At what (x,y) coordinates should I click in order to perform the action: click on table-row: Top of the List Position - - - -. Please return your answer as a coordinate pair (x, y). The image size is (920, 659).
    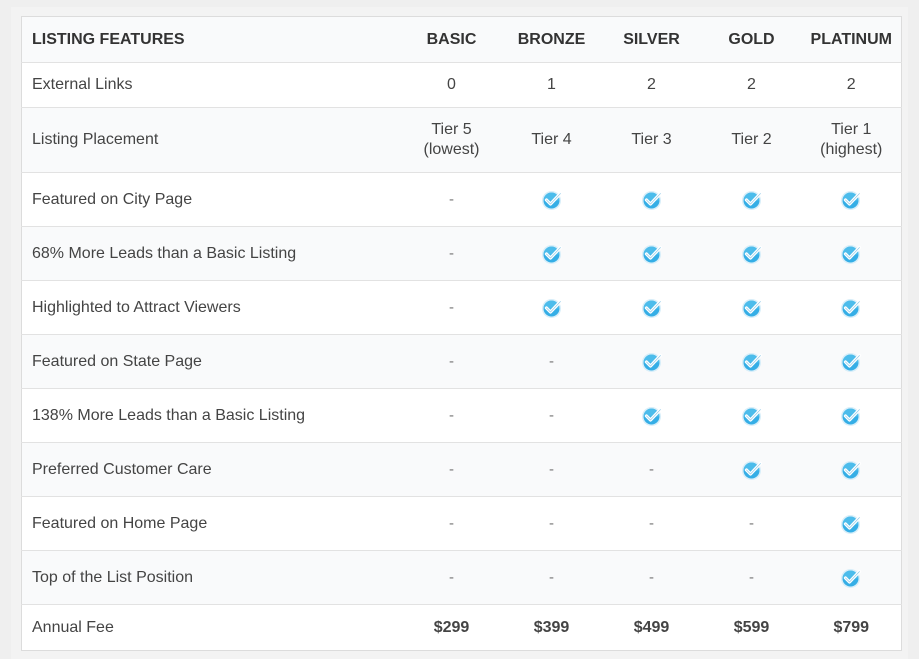
    Looking at the image, I should click on (461, 577).